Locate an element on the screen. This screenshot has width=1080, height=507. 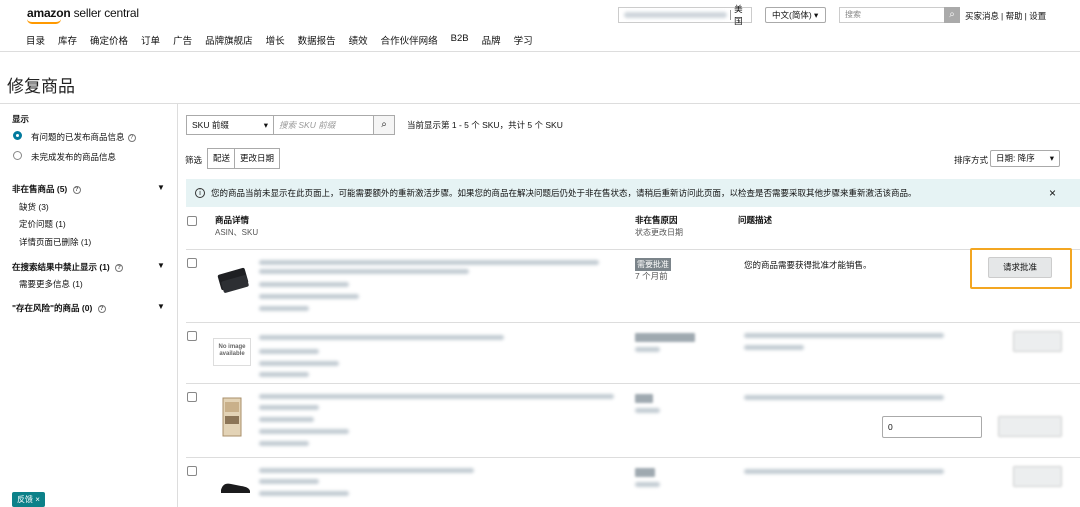
sort-label: 排序方式 is located at coordinates (971, 160).